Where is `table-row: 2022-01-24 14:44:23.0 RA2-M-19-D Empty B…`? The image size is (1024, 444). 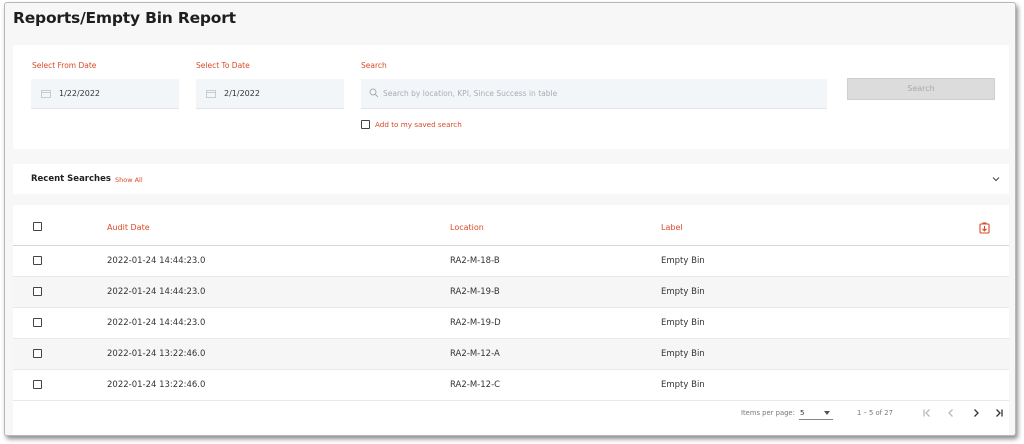 table-row: 2022-01-24 14:44:23.0 RA2-M-19-D Empty B… is located at coordinates (511, 323).